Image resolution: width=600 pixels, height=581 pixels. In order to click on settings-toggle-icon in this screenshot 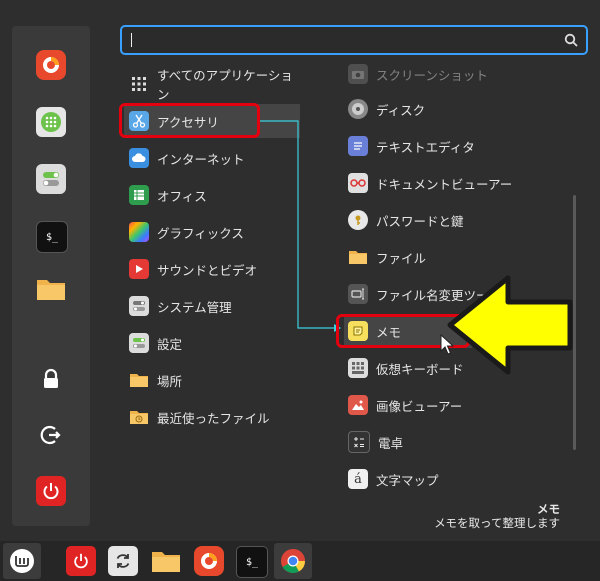, I will do `click(51, 179)`.